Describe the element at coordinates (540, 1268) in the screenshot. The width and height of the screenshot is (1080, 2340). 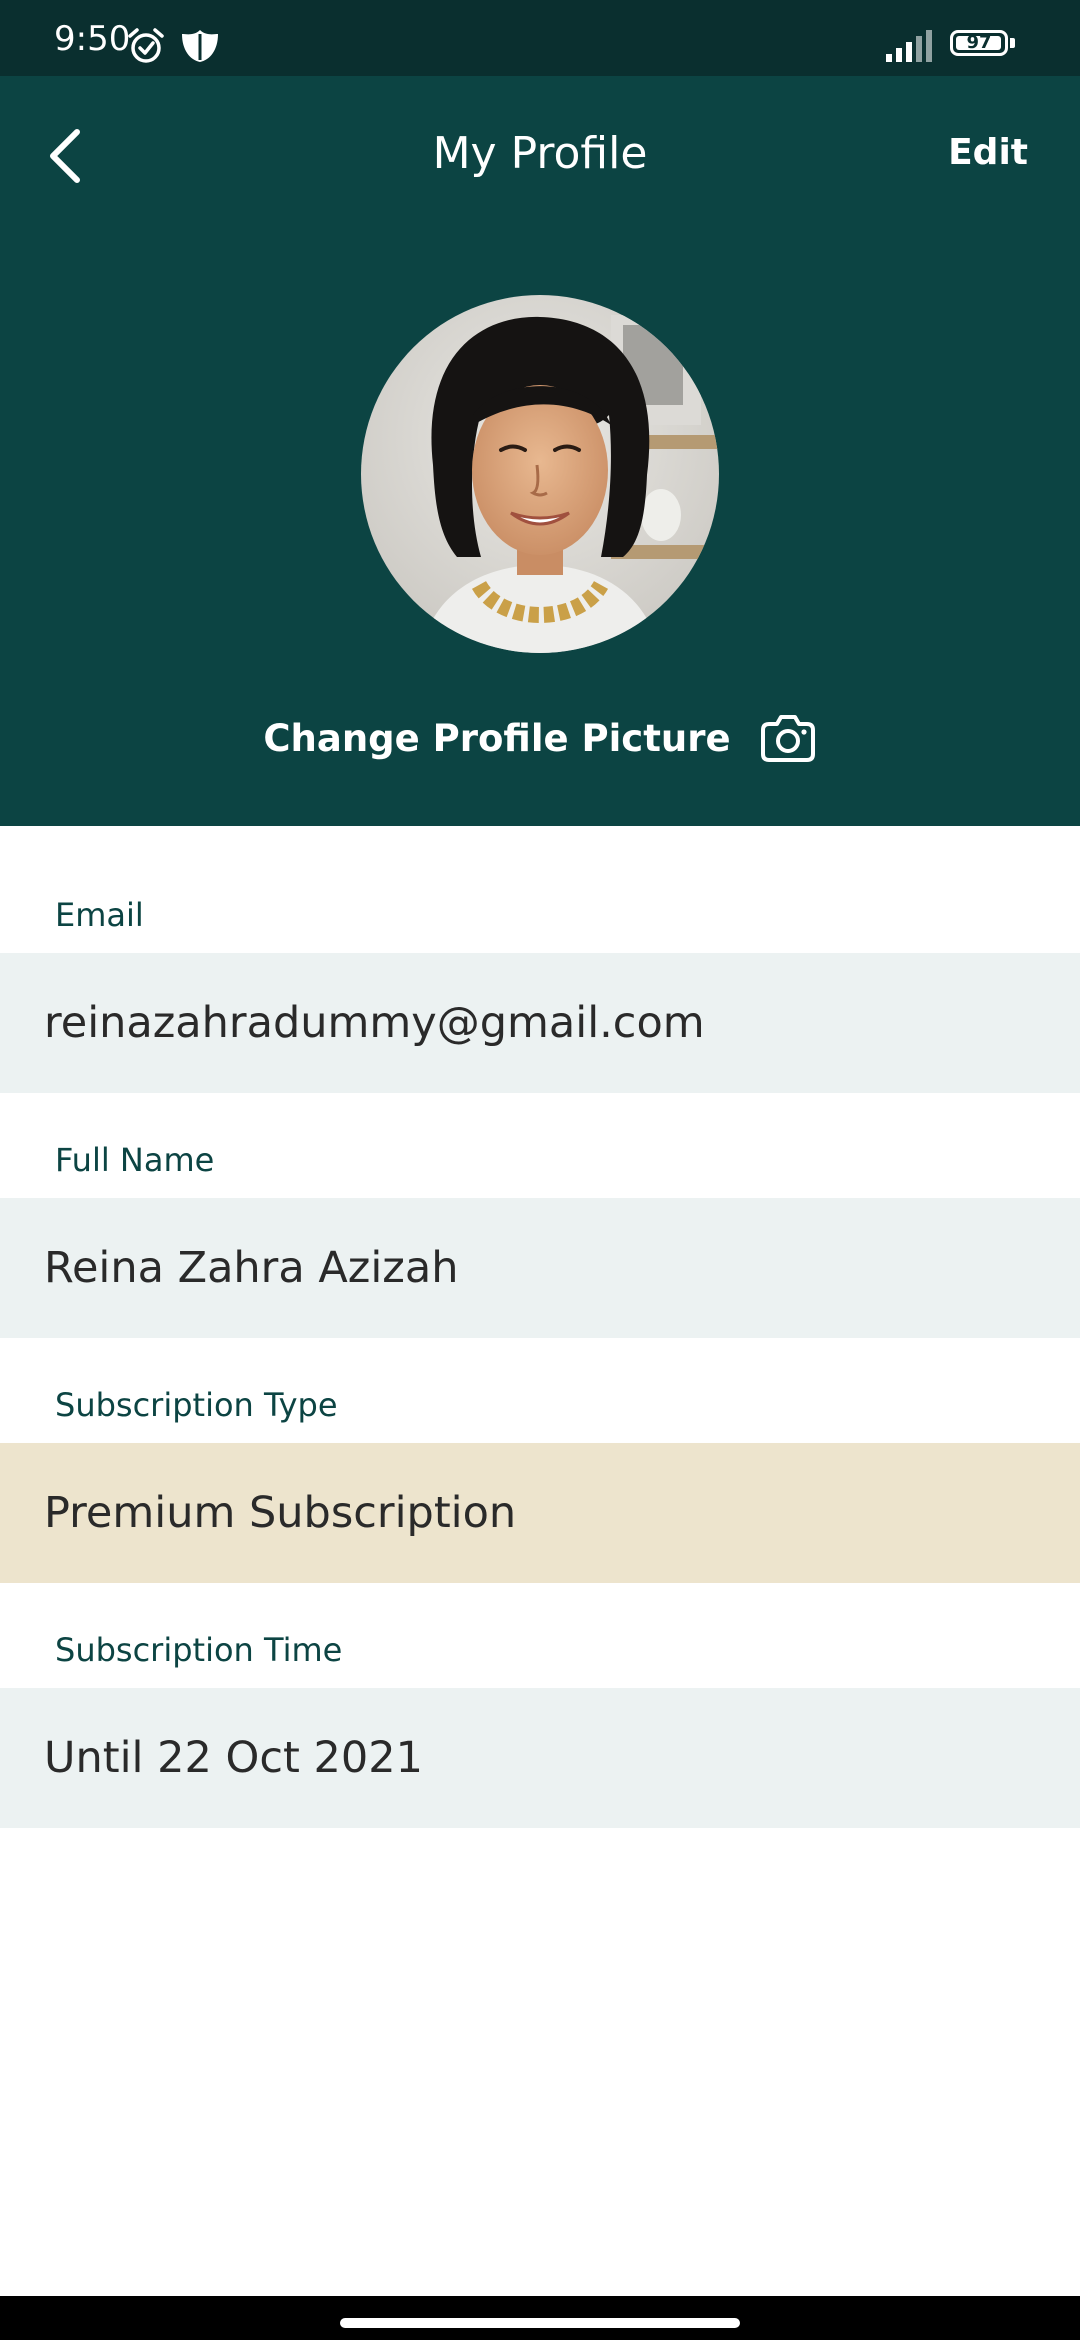
I see `full-name-field: Reina Zahra Azizah` at that location.